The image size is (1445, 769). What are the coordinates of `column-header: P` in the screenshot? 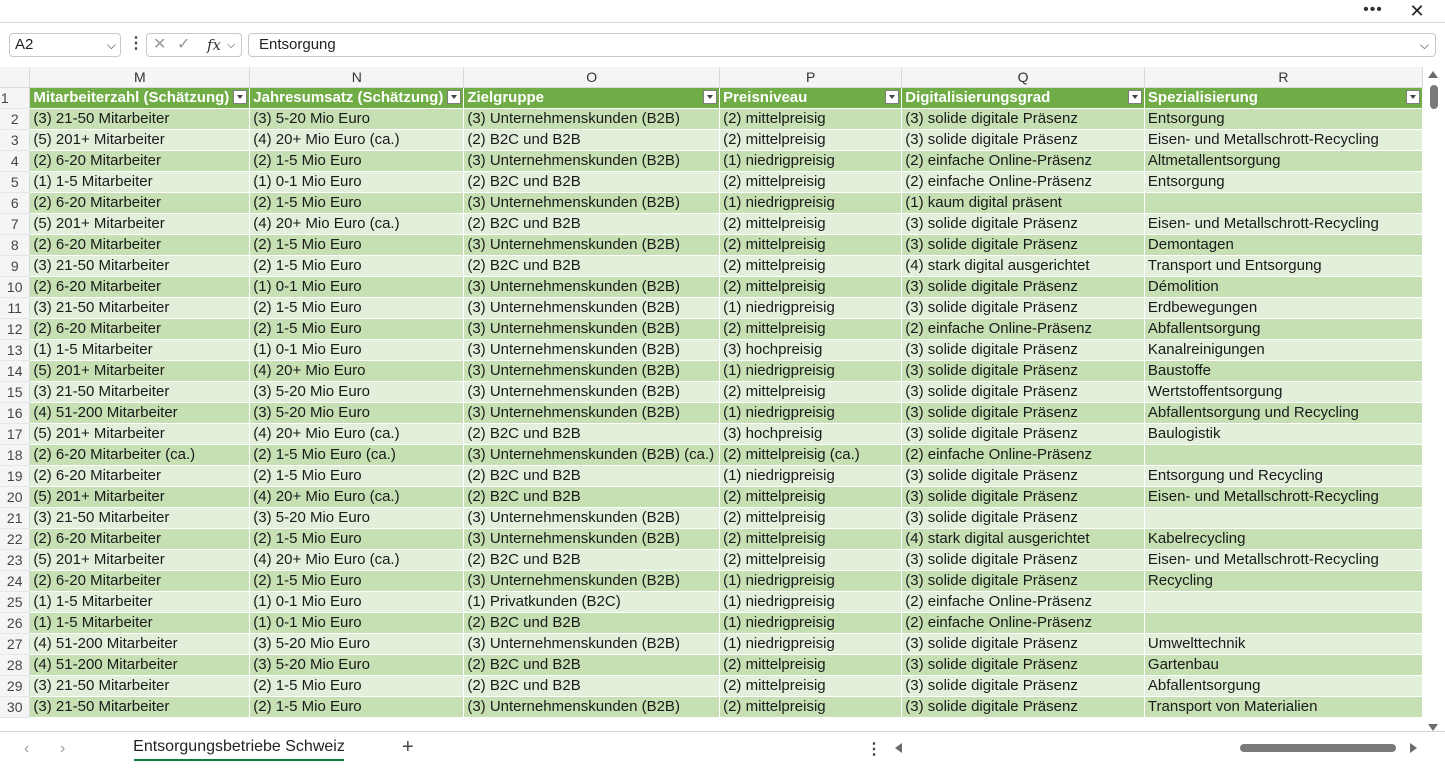 It's located at (811, 77).